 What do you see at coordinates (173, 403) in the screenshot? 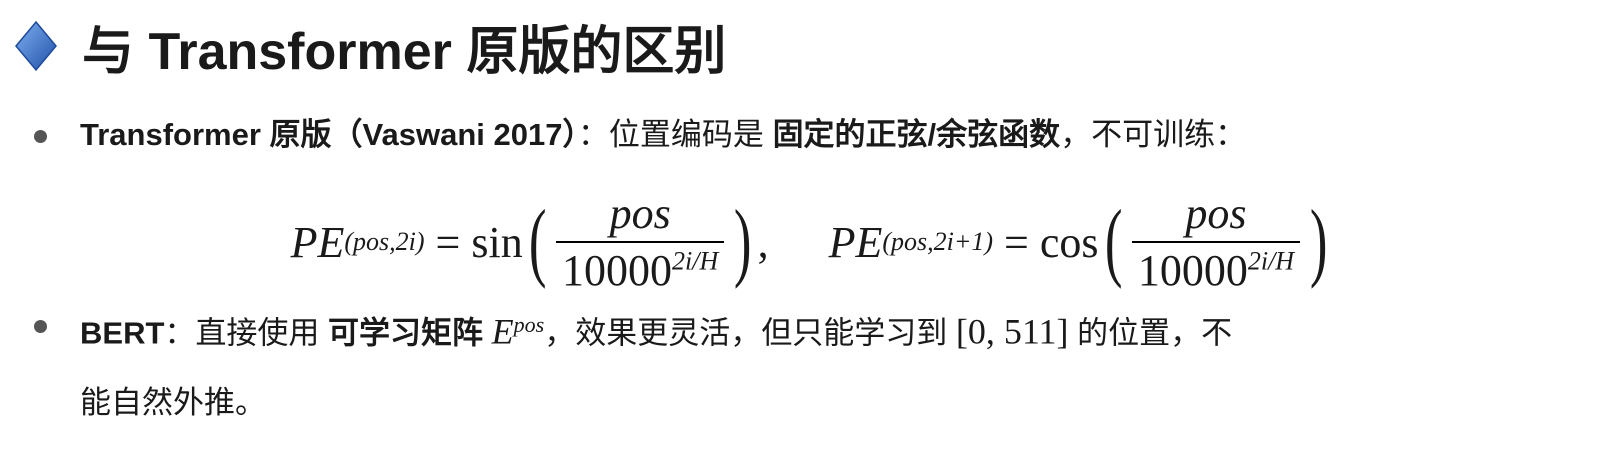
I see `text: 能自然外推。` at bounding box center [173, 403].